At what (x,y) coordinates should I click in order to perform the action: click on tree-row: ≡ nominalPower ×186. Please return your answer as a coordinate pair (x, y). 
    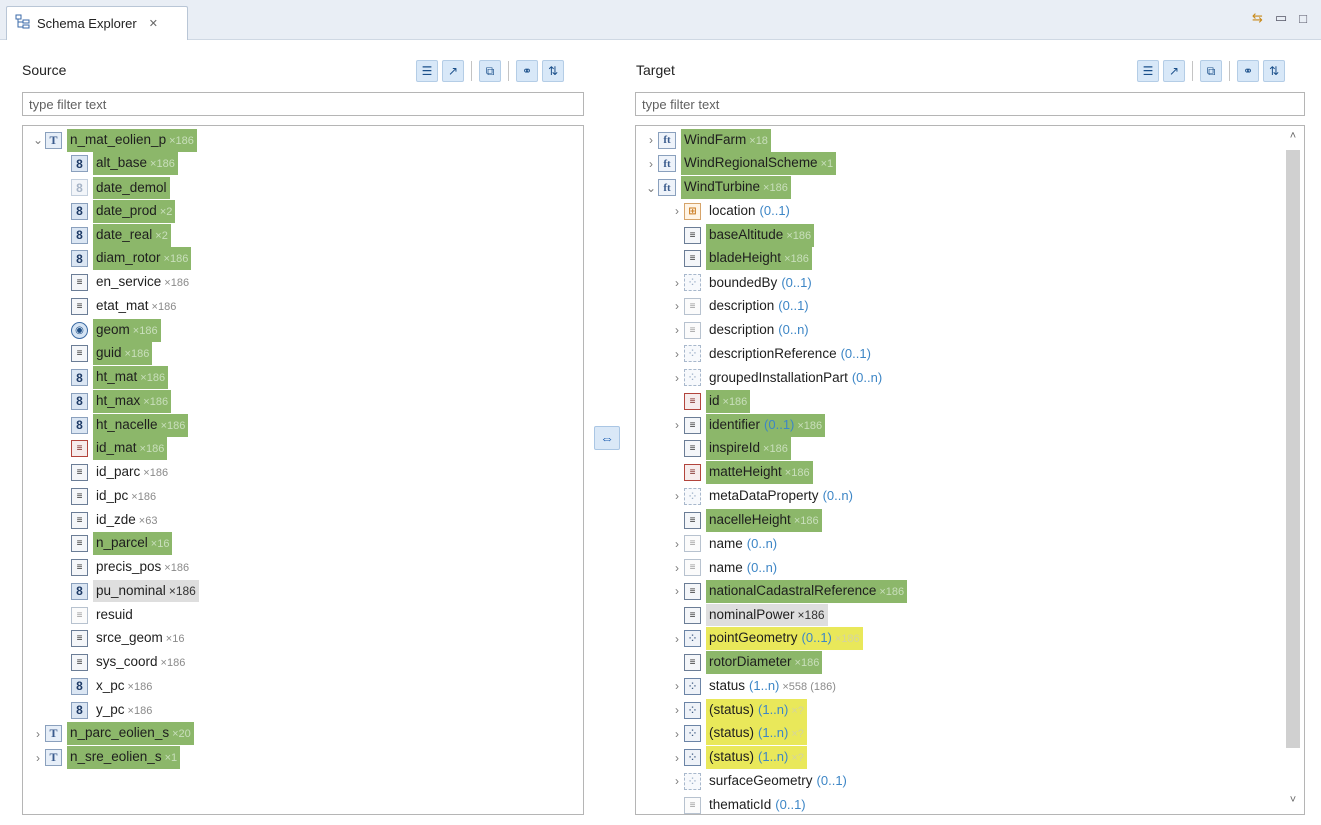
    Looking at the image, I should click on (732, 615).